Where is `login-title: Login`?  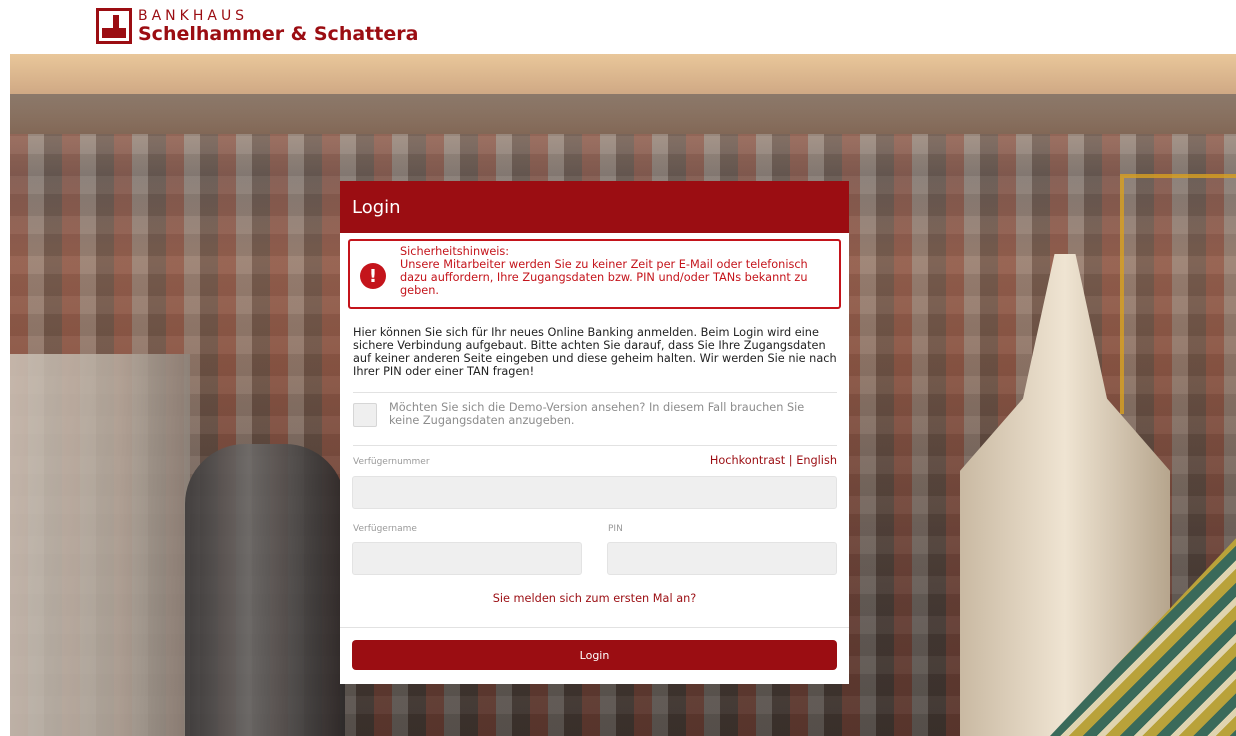 login-title: Login is located at coordinates (376, 207).